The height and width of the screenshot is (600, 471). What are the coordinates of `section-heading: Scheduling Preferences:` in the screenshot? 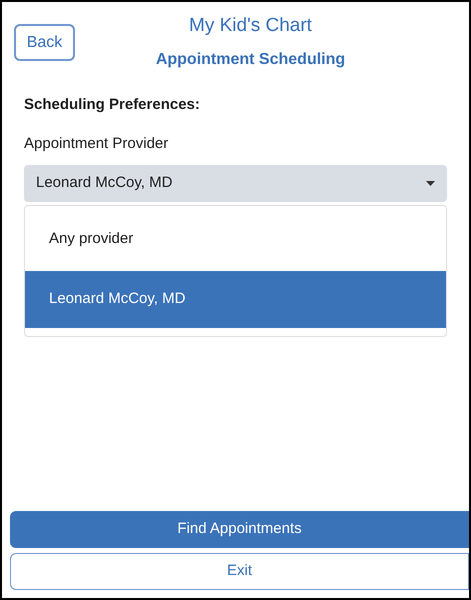 It's located at (112, 105).